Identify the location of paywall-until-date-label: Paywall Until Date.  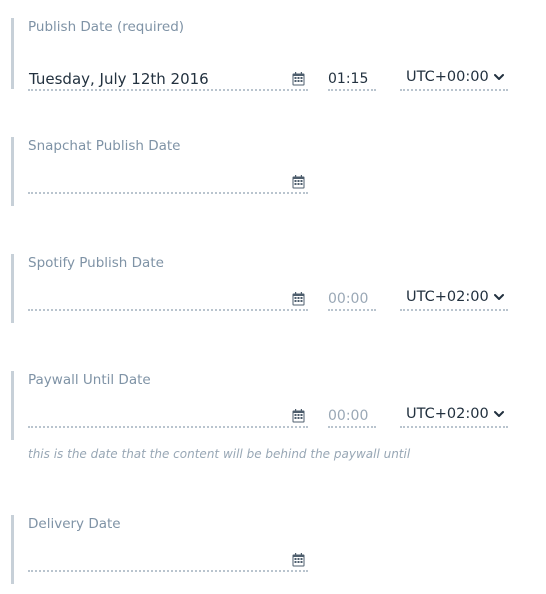
(89, 380).